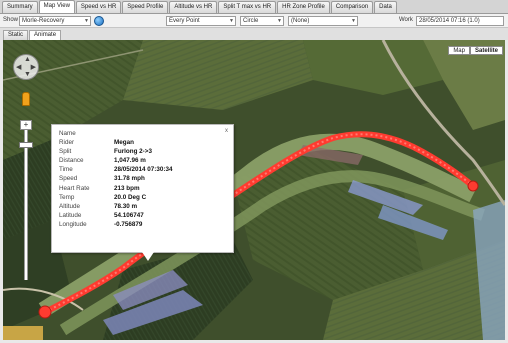  What do you see at coordinates (105, 152) in the screenshot?
I see `info-row-split: Split Furlong 2->3` at bounding box center [105, 152].